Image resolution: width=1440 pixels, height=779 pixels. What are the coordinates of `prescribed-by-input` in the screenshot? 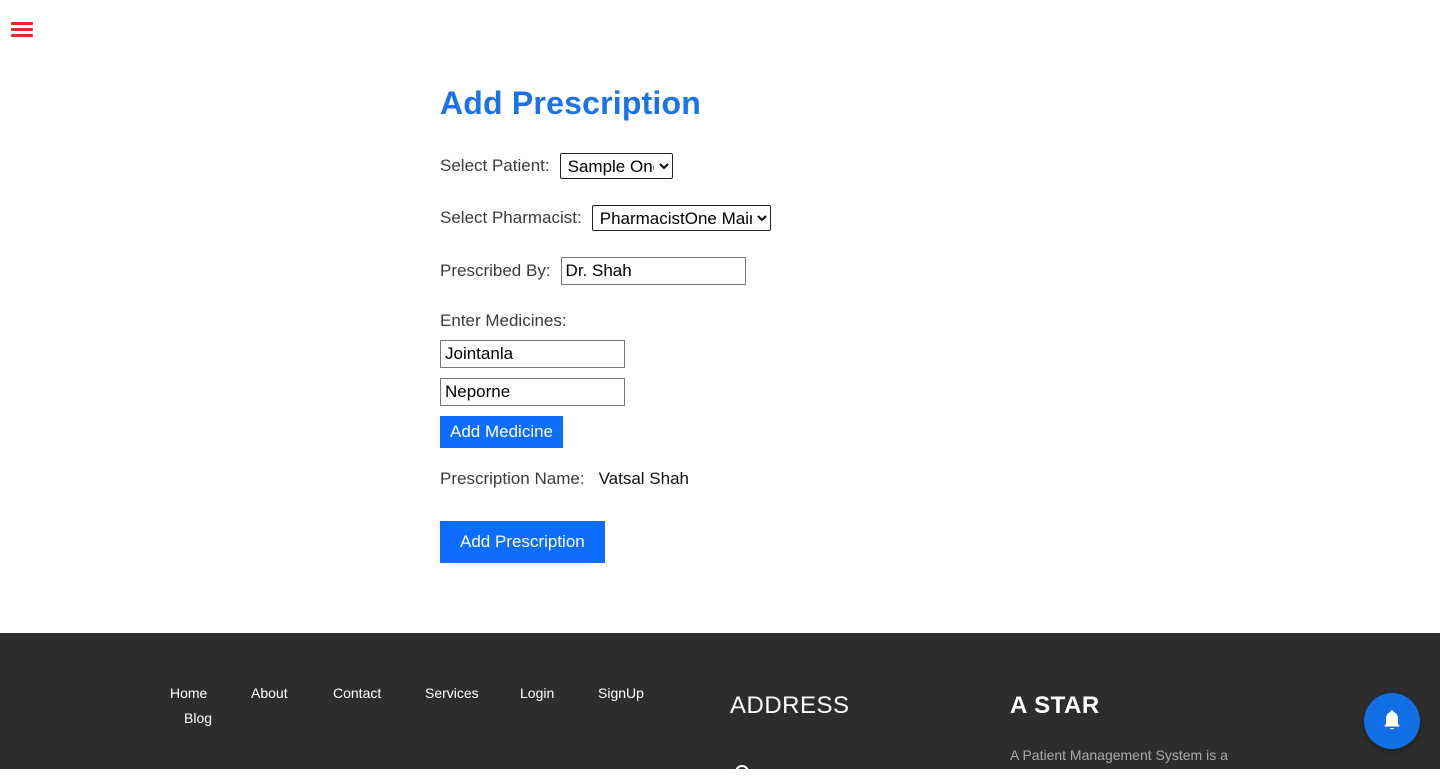 It's located at (653, 271).